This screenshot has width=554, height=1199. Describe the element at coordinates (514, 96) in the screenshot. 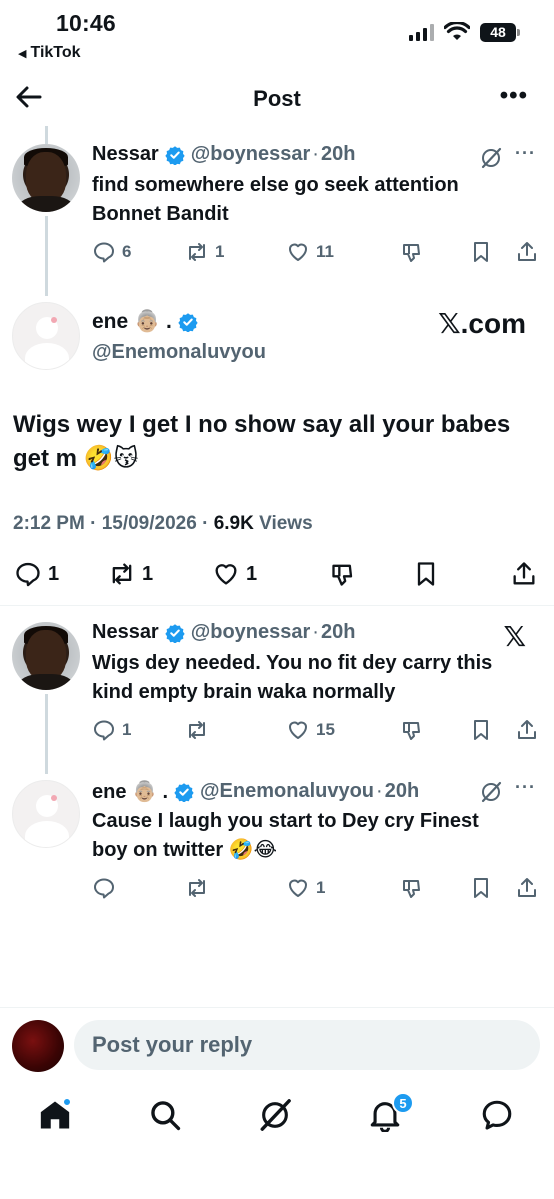

I see `more-options-icon: •••` at that location.